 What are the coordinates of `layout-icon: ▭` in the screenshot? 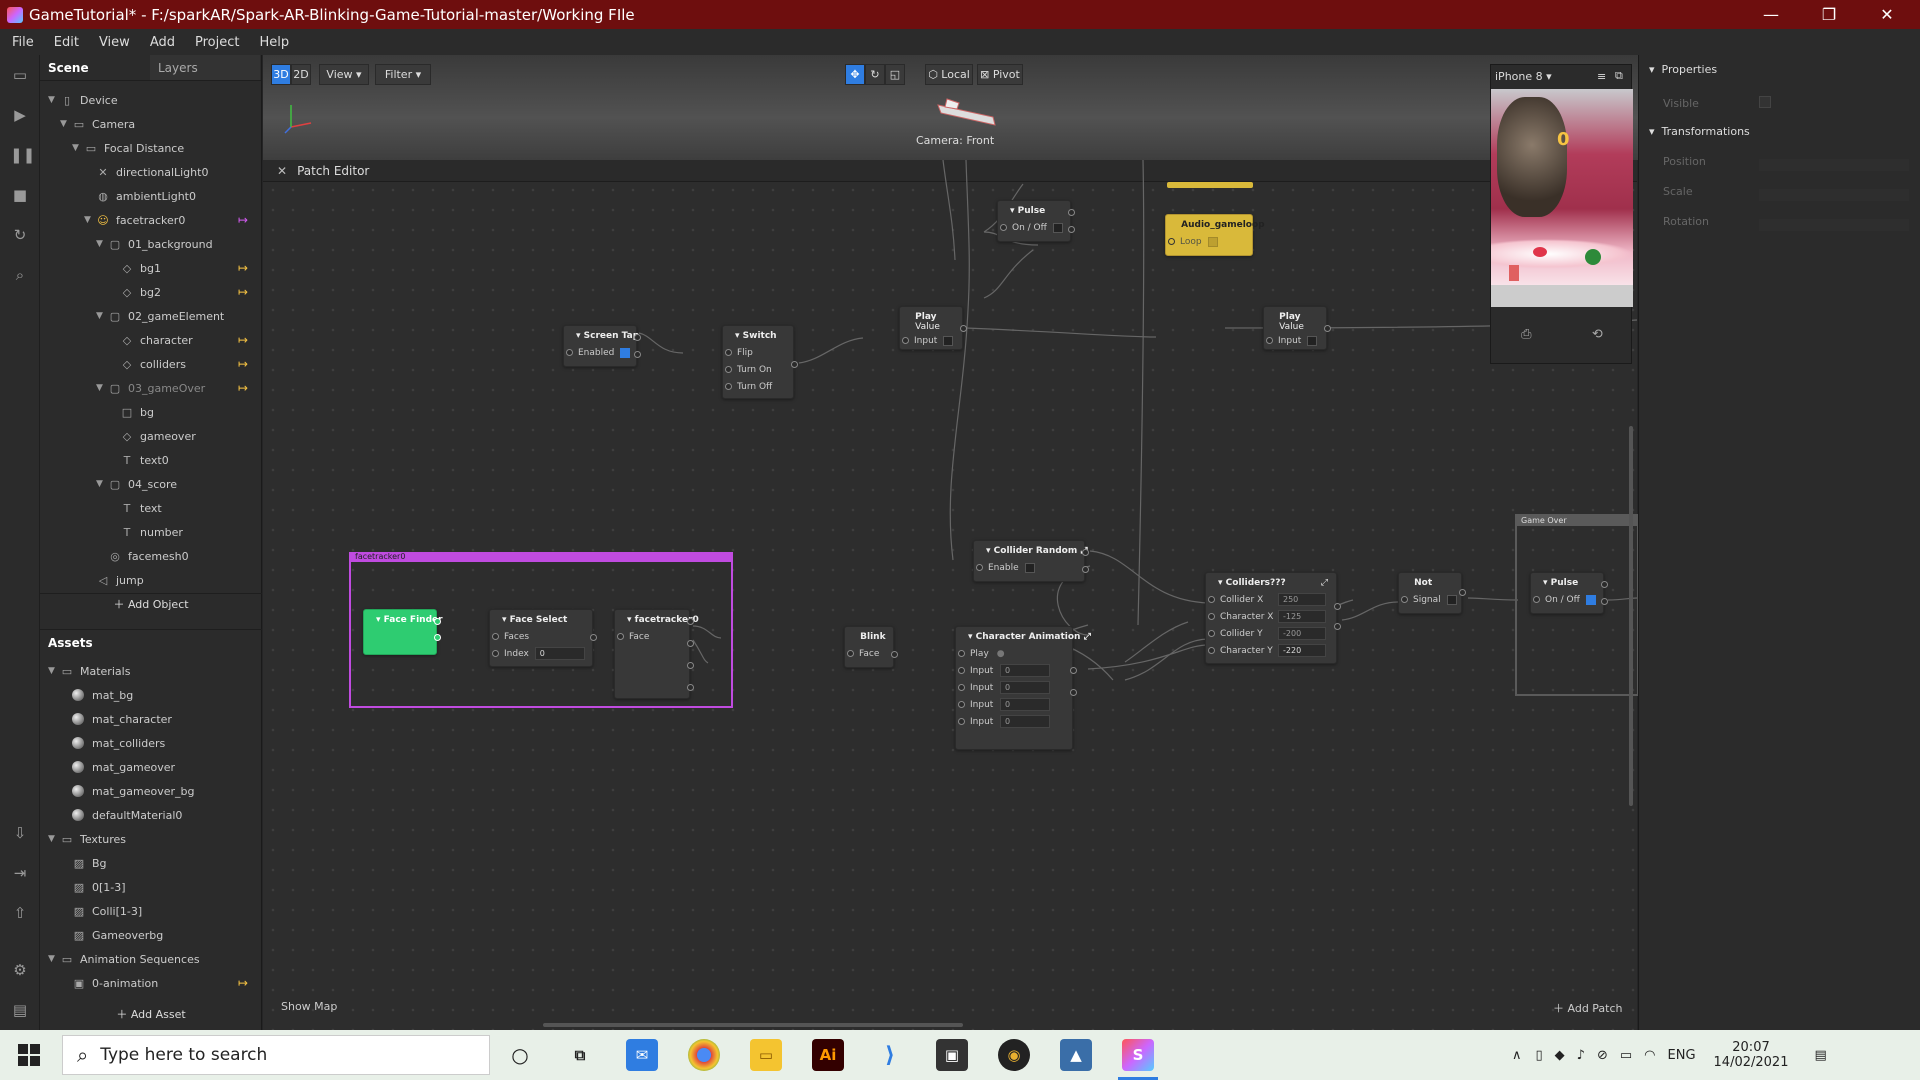 It's located at (20, 75).